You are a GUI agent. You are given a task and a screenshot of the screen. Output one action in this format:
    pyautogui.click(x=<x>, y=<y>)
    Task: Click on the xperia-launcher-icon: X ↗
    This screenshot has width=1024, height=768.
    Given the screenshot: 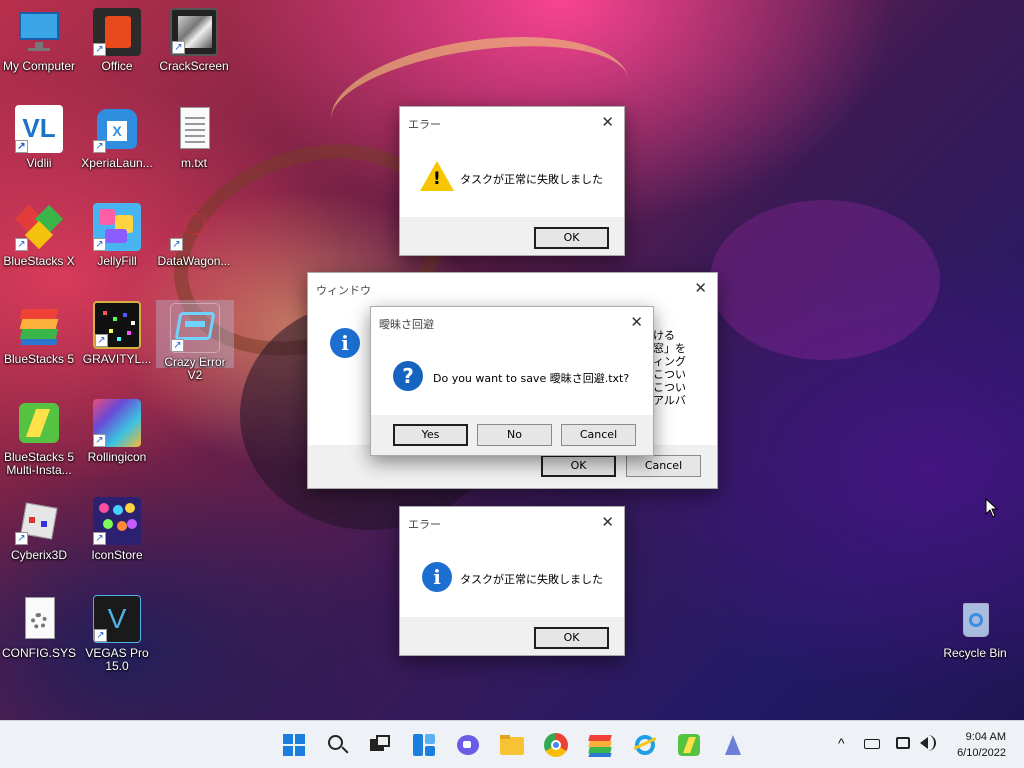 What is the action you would take?
    pyautogui.click(x=117, y=129)
    